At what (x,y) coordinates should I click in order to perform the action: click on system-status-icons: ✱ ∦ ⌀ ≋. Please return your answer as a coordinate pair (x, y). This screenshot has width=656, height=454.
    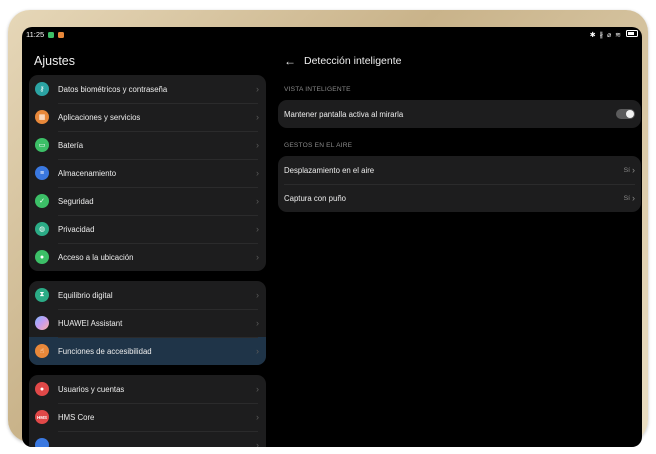
    Looking at the image, I should click on (606, 35).